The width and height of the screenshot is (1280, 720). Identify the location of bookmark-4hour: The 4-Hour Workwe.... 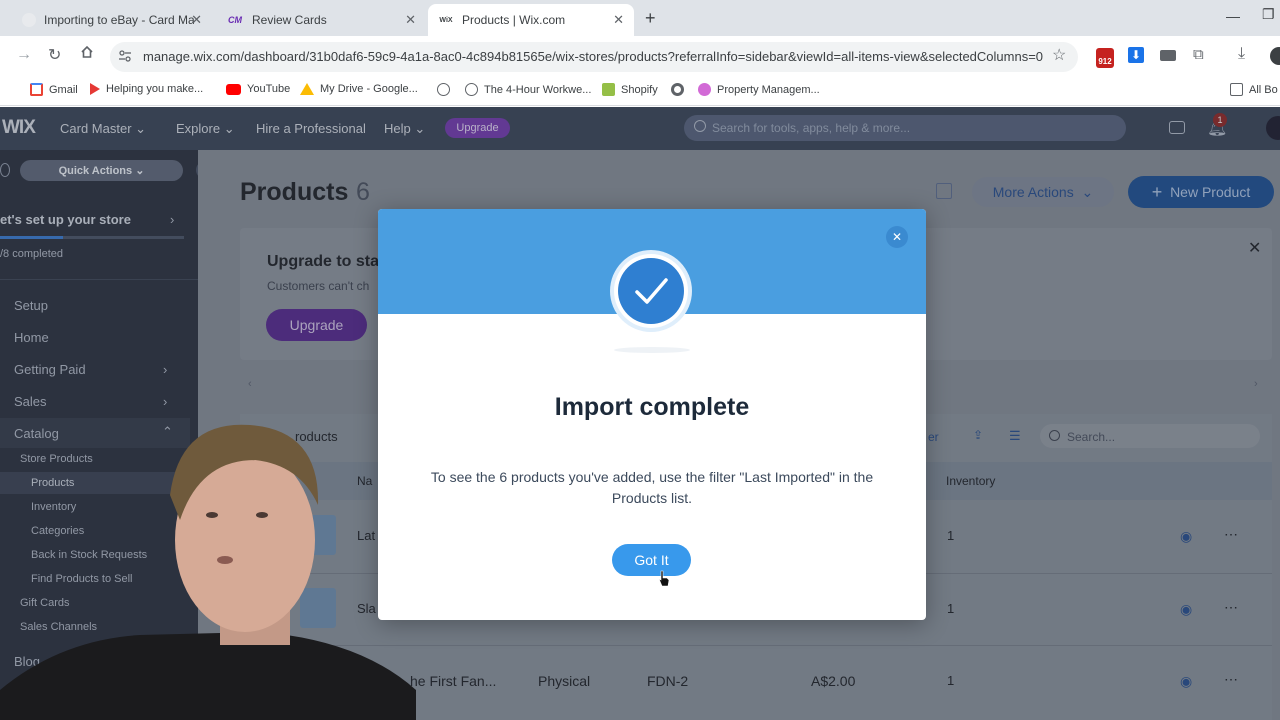
(528, 89).